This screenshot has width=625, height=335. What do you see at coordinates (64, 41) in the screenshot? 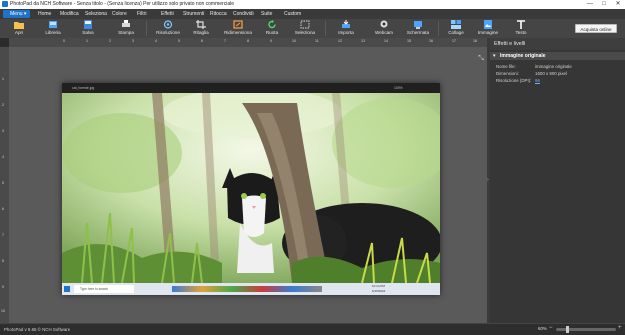
I see `ruler-tick: 0` at bounding box center [64, 41].